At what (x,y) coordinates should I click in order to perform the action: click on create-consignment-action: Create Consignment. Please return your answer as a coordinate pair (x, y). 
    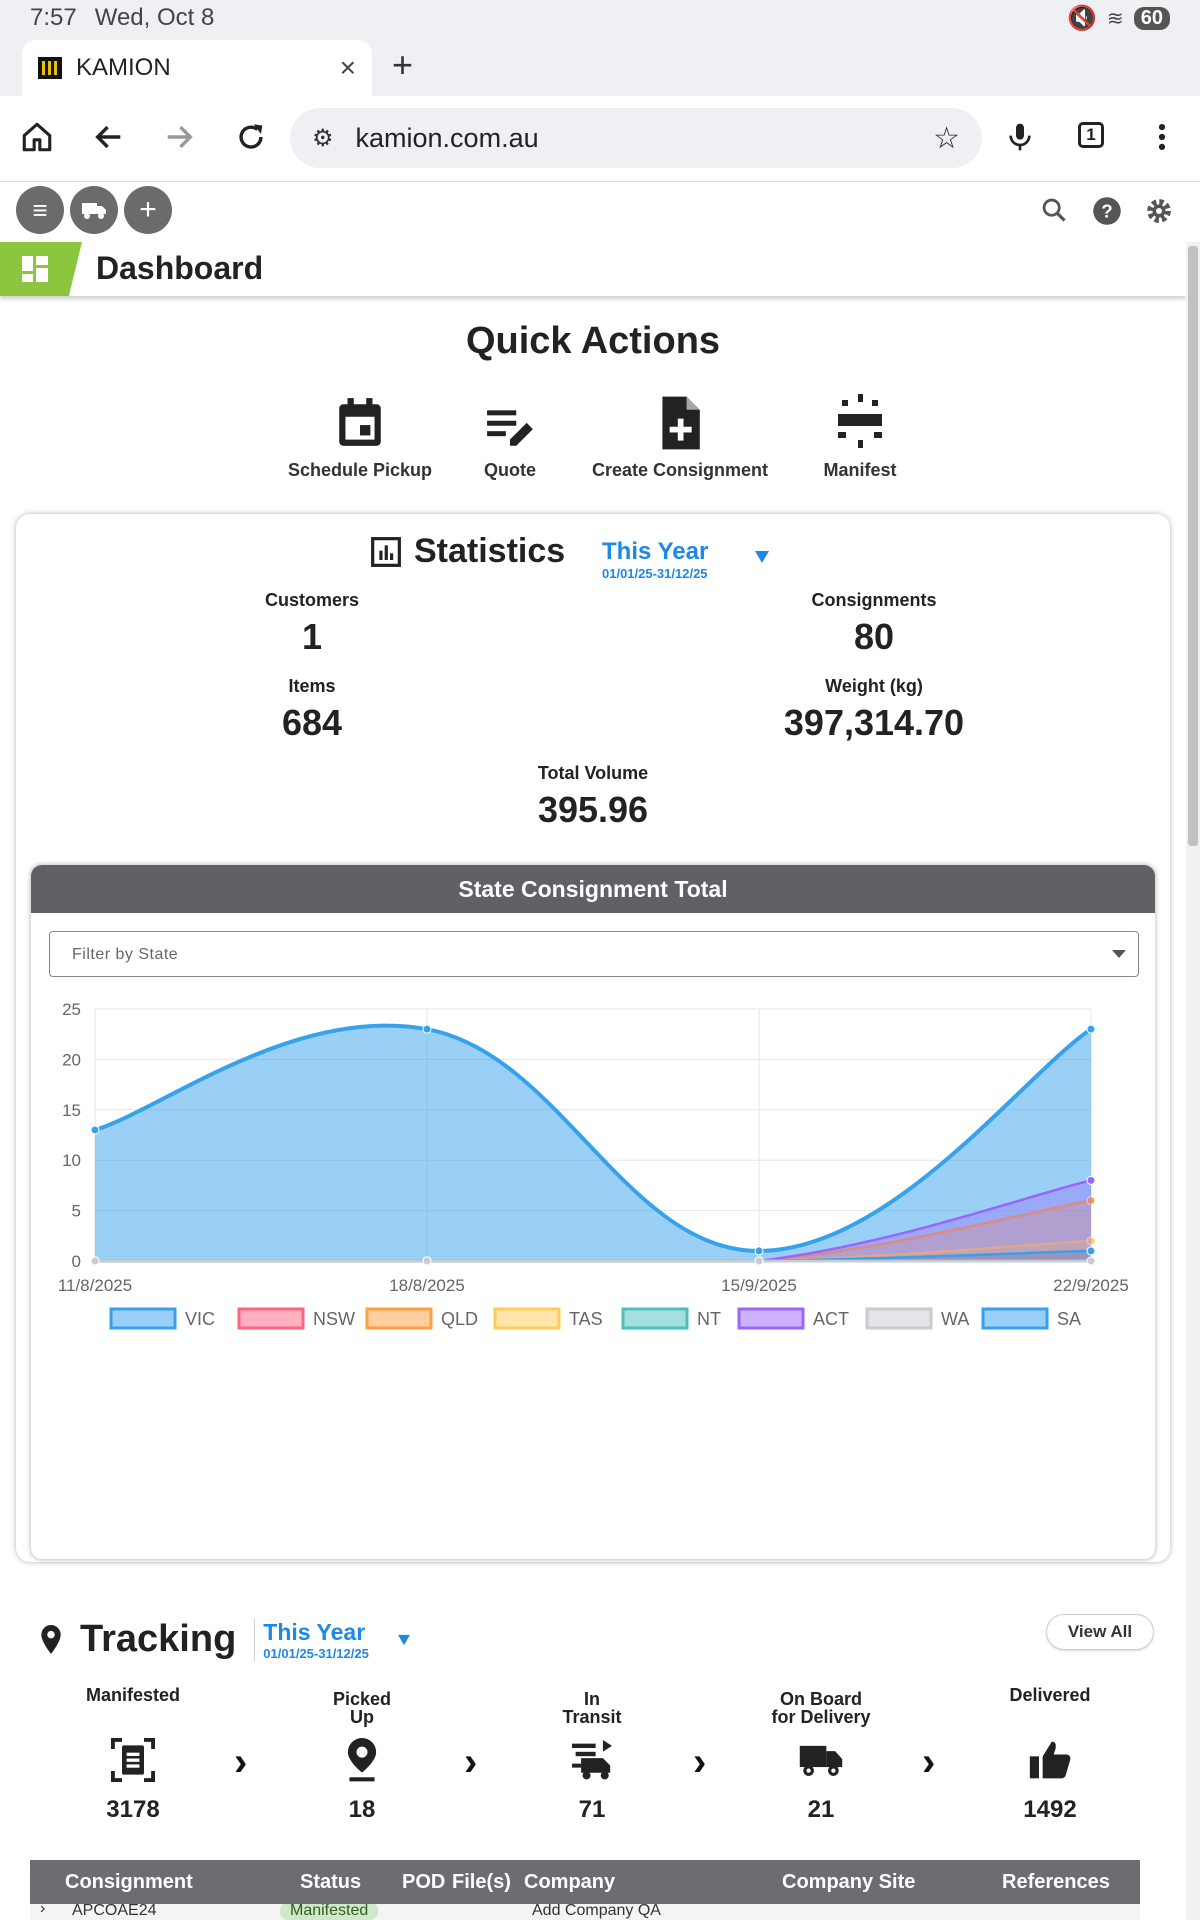
    Looking at the image, I should click on (680, 437).